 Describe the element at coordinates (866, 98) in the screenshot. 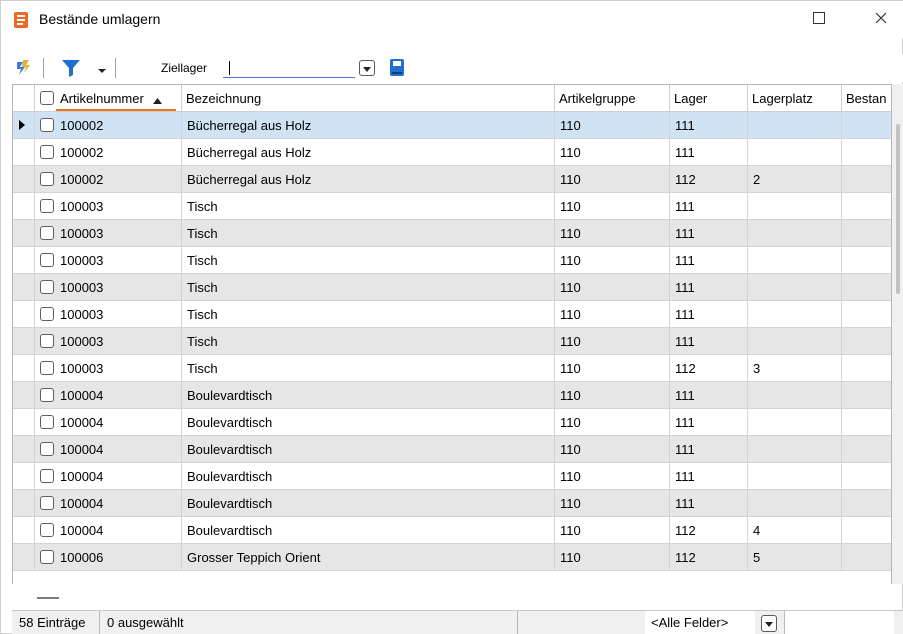

I see `column-header-bestand: Bestan` at that location.